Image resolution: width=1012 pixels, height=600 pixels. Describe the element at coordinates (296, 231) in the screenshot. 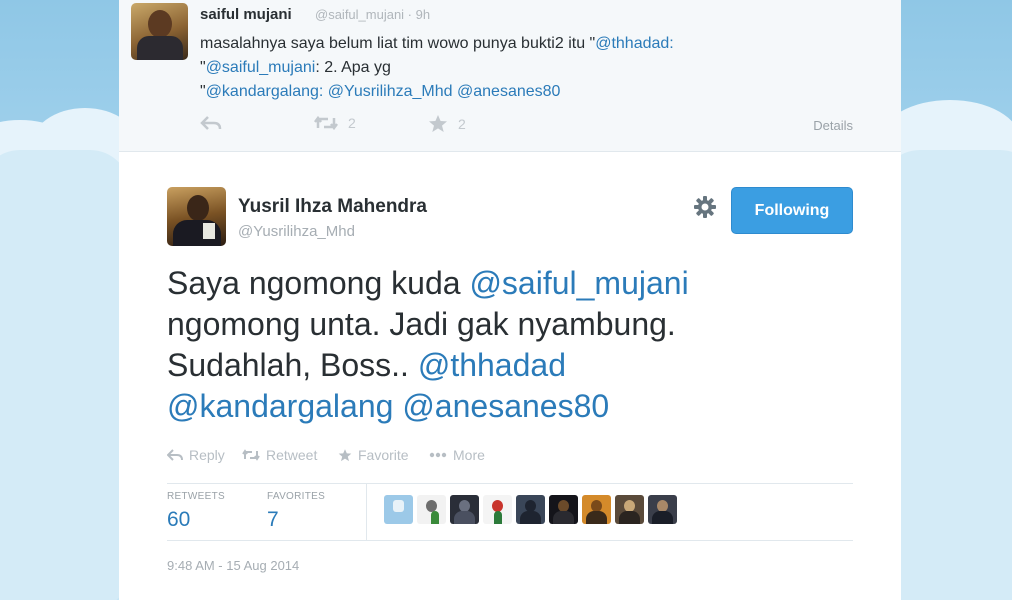

I see `user-handle: @Yusrilihza_Mhd` at that location.